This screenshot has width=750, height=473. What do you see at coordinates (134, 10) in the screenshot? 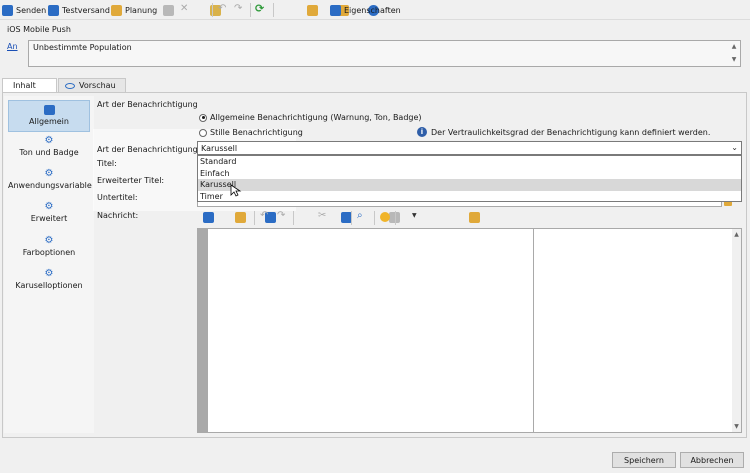
I see `planning-button: Planung` at bounding box center [134, 10].